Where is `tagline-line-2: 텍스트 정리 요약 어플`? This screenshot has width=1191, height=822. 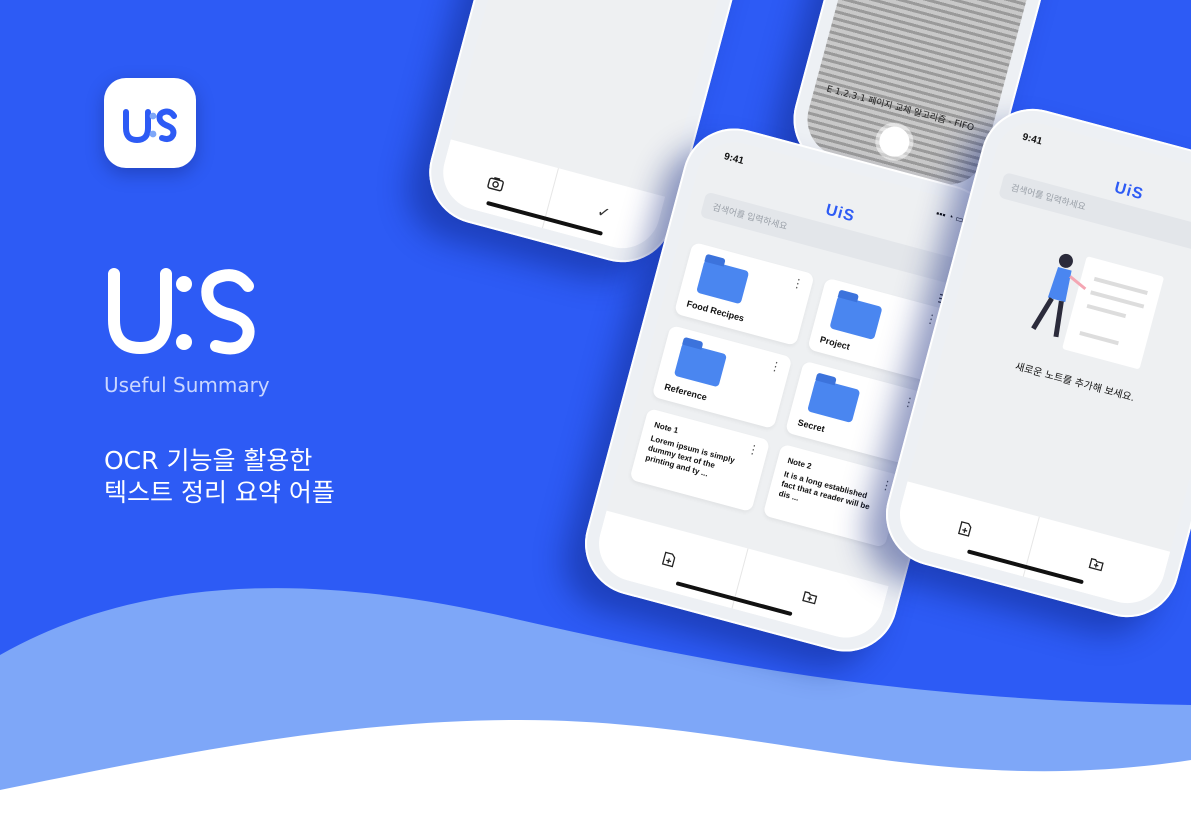
tagline-line-2: 텍스트 정리 요약 어플 is located at coordinates (219, 492).